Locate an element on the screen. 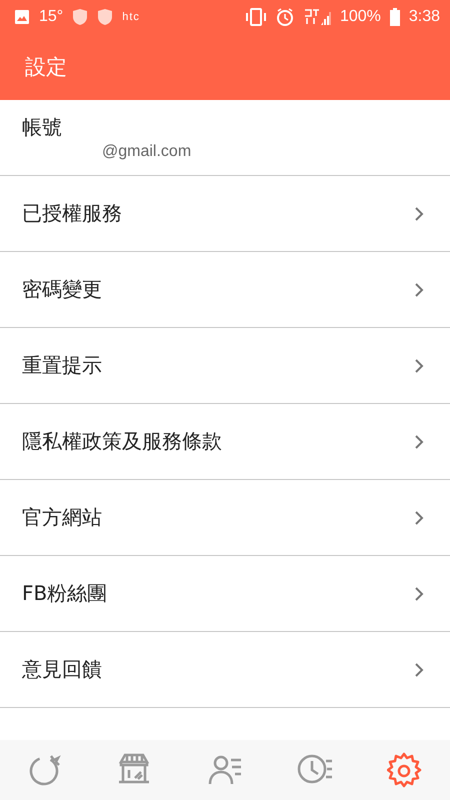 The width and height of the screenshot is (450, 800). alarm-icon is located at coordinates (285, 17).